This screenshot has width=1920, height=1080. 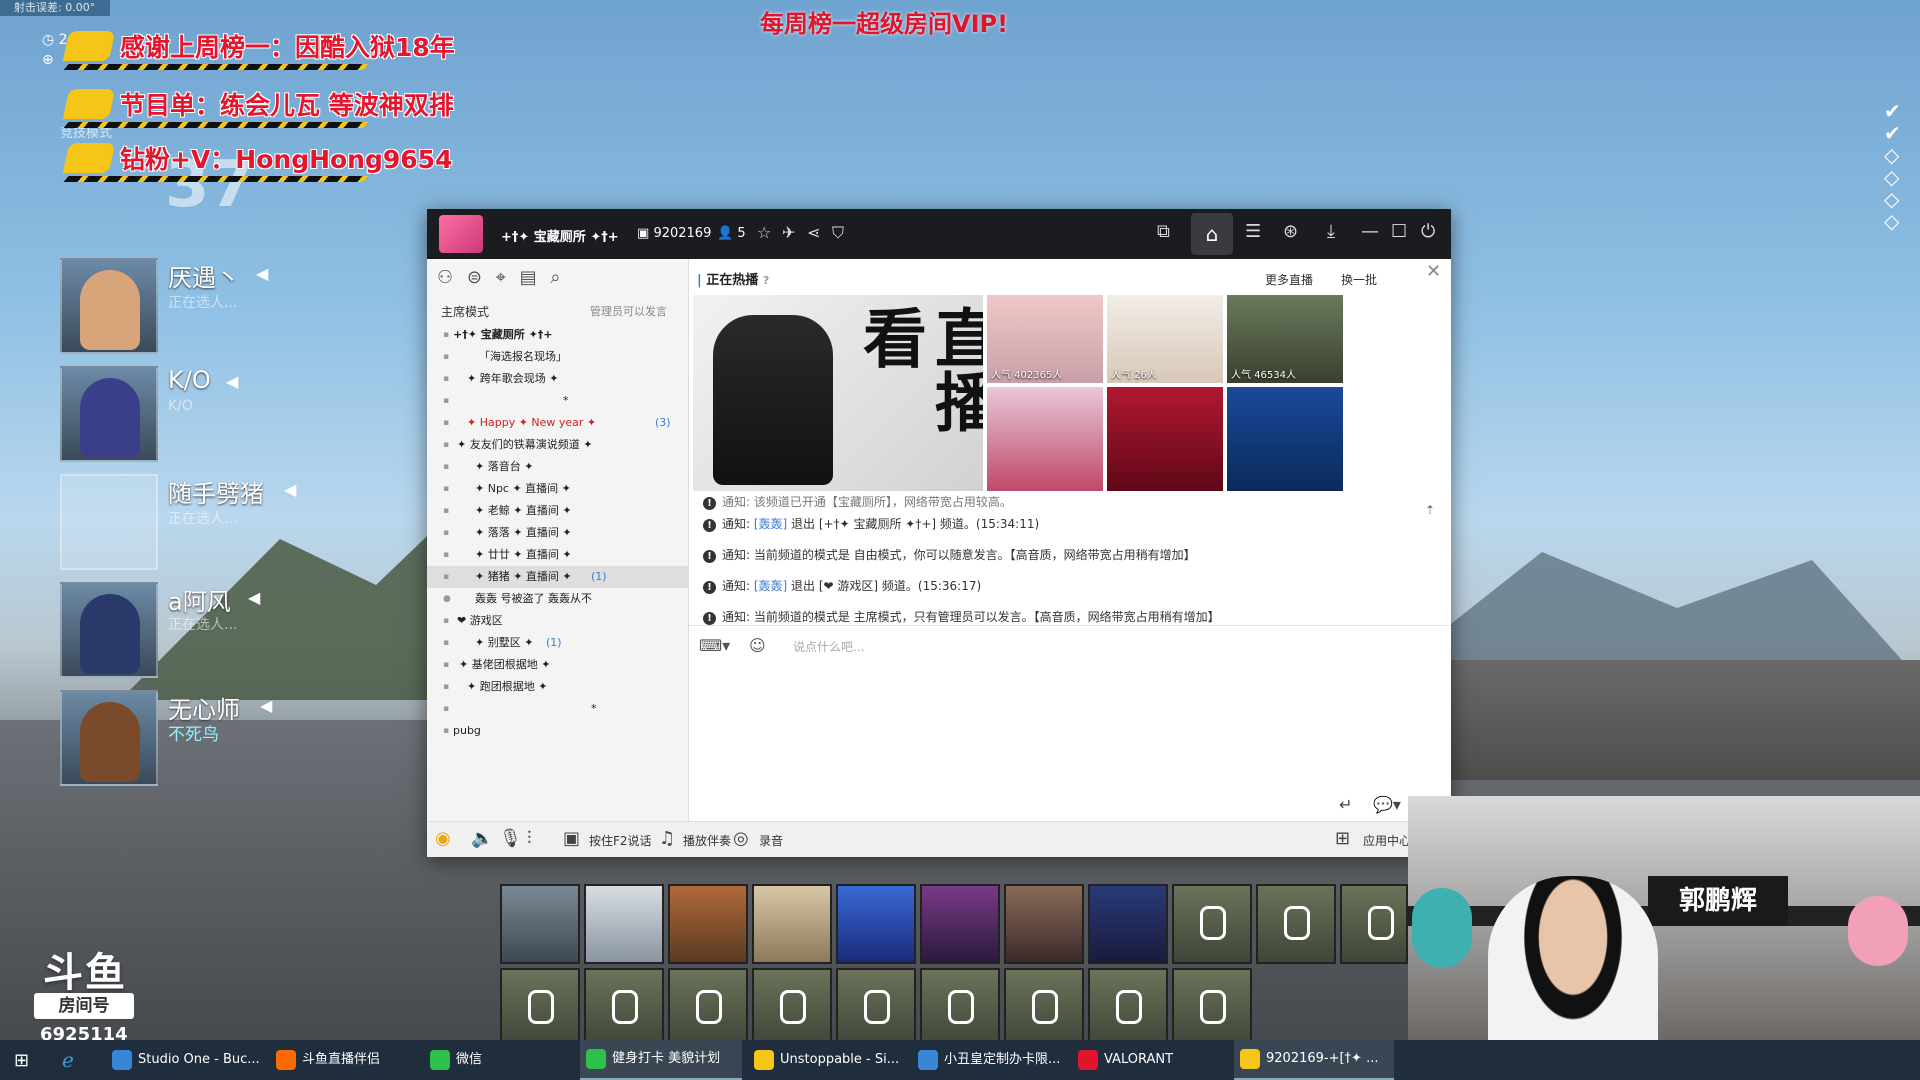 What do you see at coordinates (24, 1060) in the screenshot?
I see `windows-start-icon: ⊞` at bounding box center [24, 1060].